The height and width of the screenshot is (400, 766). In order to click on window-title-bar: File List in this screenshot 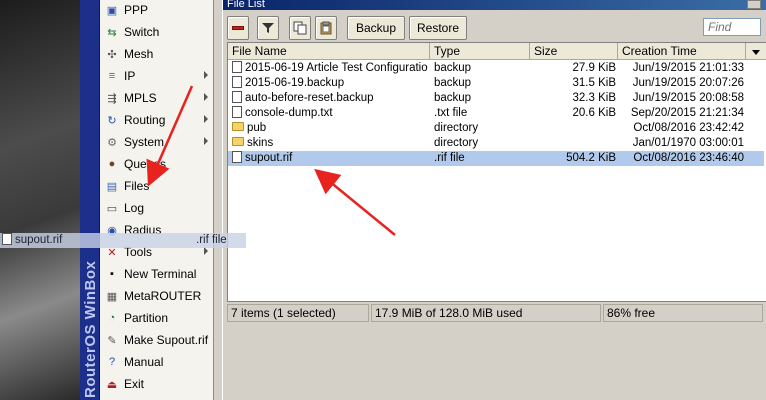, I will do `click(494, 5)`.